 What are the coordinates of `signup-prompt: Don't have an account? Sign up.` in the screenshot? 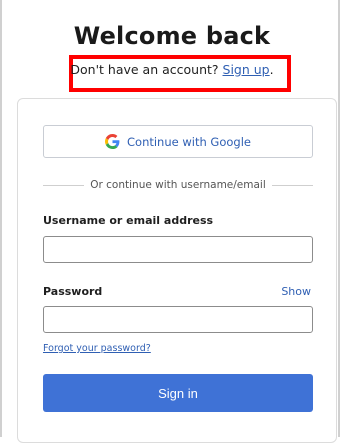 It's located at (171, 69).